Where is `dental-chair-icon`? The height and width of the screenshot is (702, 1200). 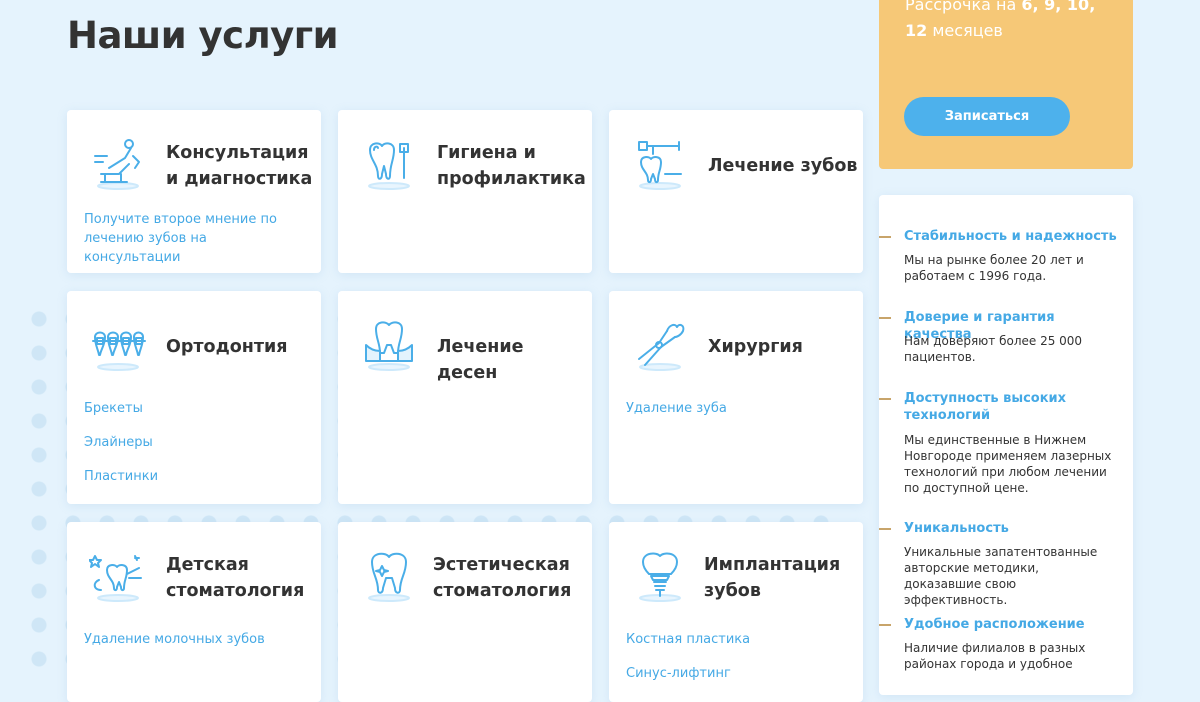 dental-chair-icon is located at coordinates (118, 163).